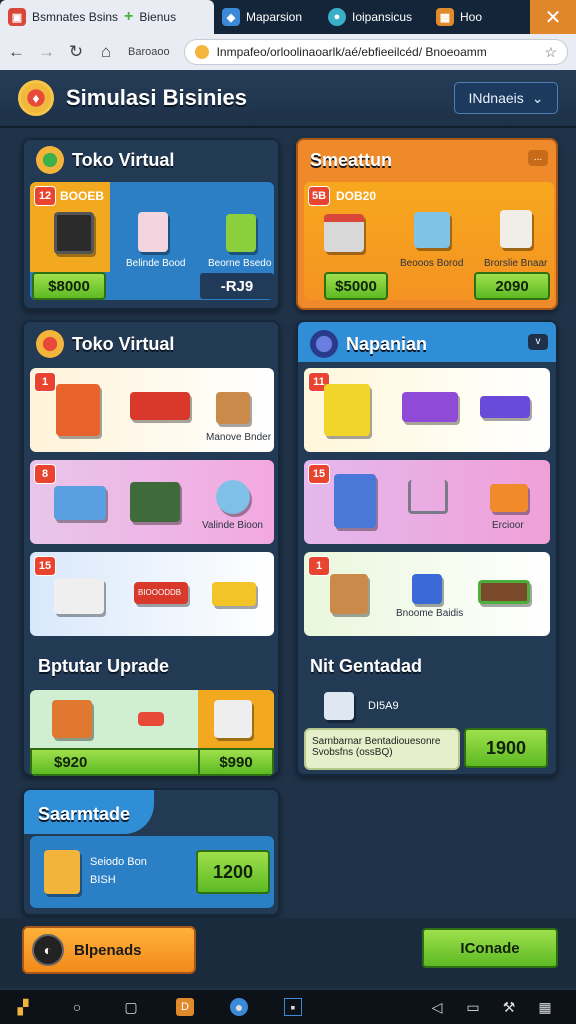  Describe the element at coordinates (344, 233) in the screenshot. I see `shop-building-icon` at that location.